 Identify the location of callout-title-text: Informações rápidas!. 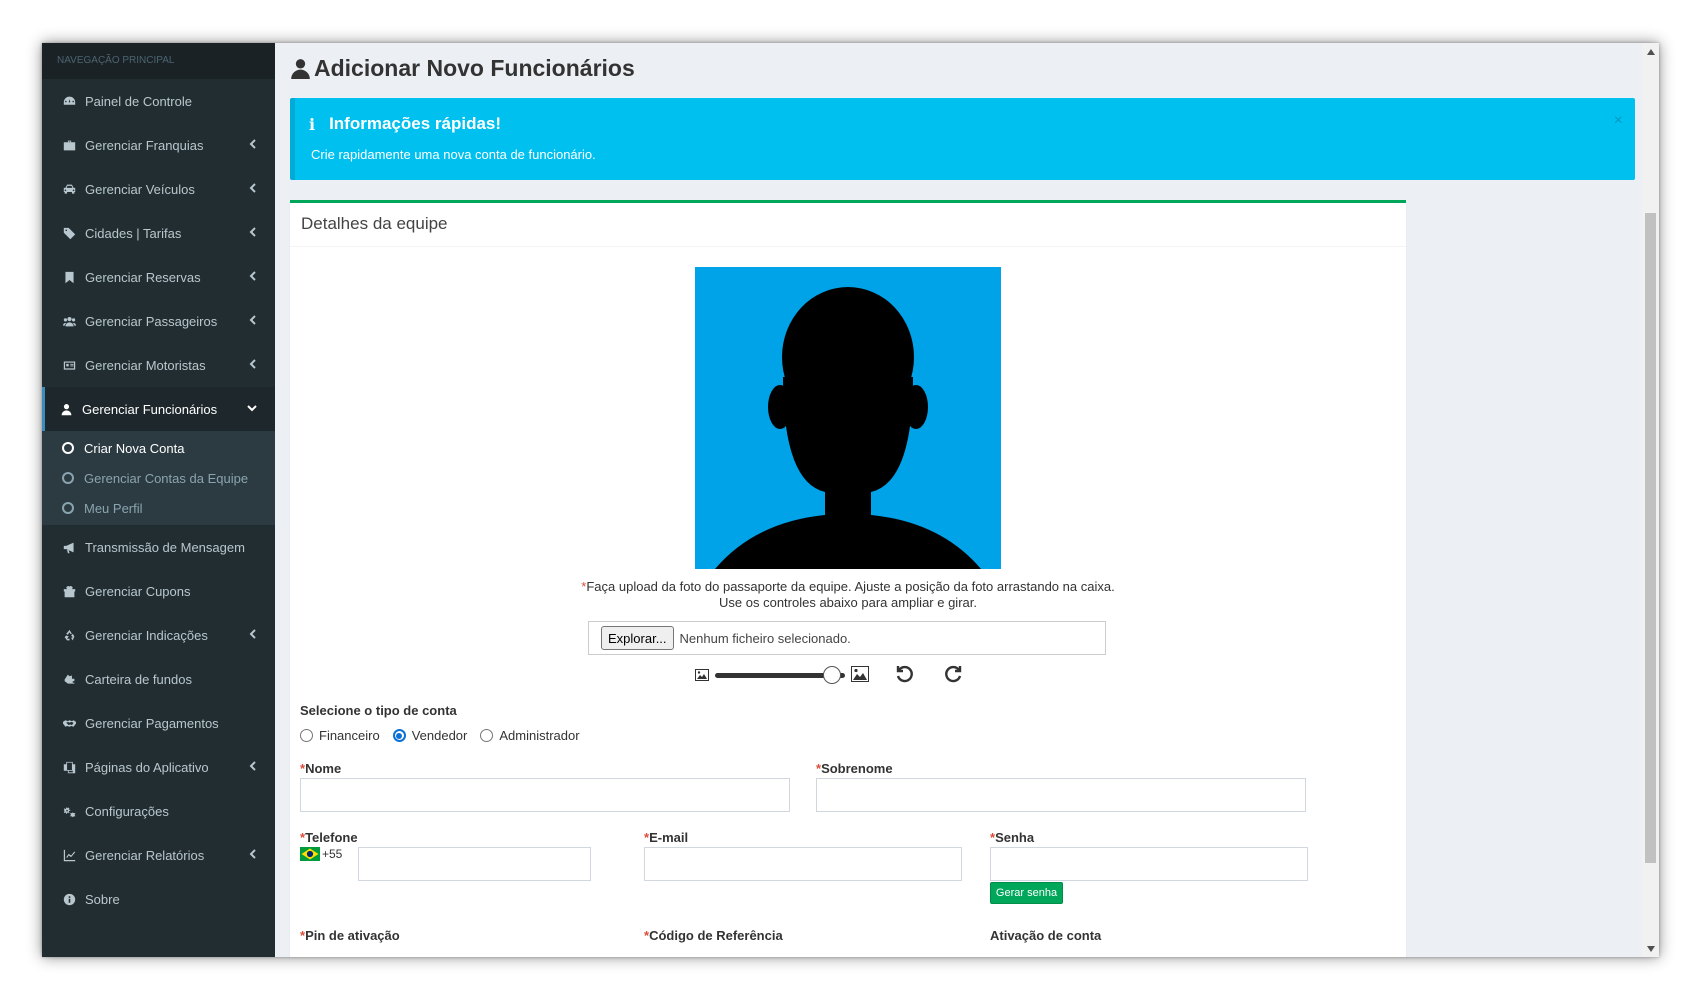
(415, 123).